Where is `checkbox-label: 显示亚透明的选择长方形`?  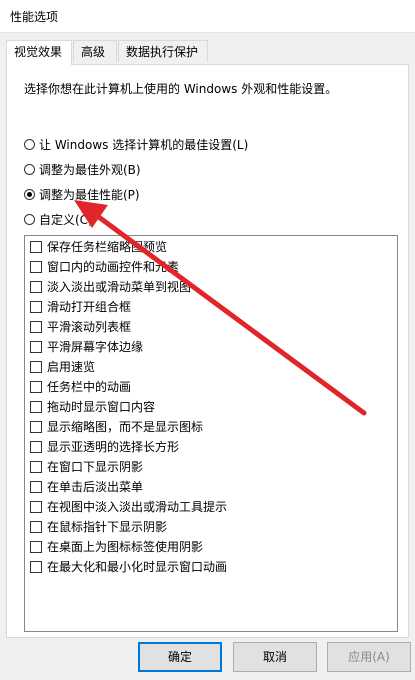
checkbox-label: 显示亚透明的选择长方形 is located at coordinates (113, 447).